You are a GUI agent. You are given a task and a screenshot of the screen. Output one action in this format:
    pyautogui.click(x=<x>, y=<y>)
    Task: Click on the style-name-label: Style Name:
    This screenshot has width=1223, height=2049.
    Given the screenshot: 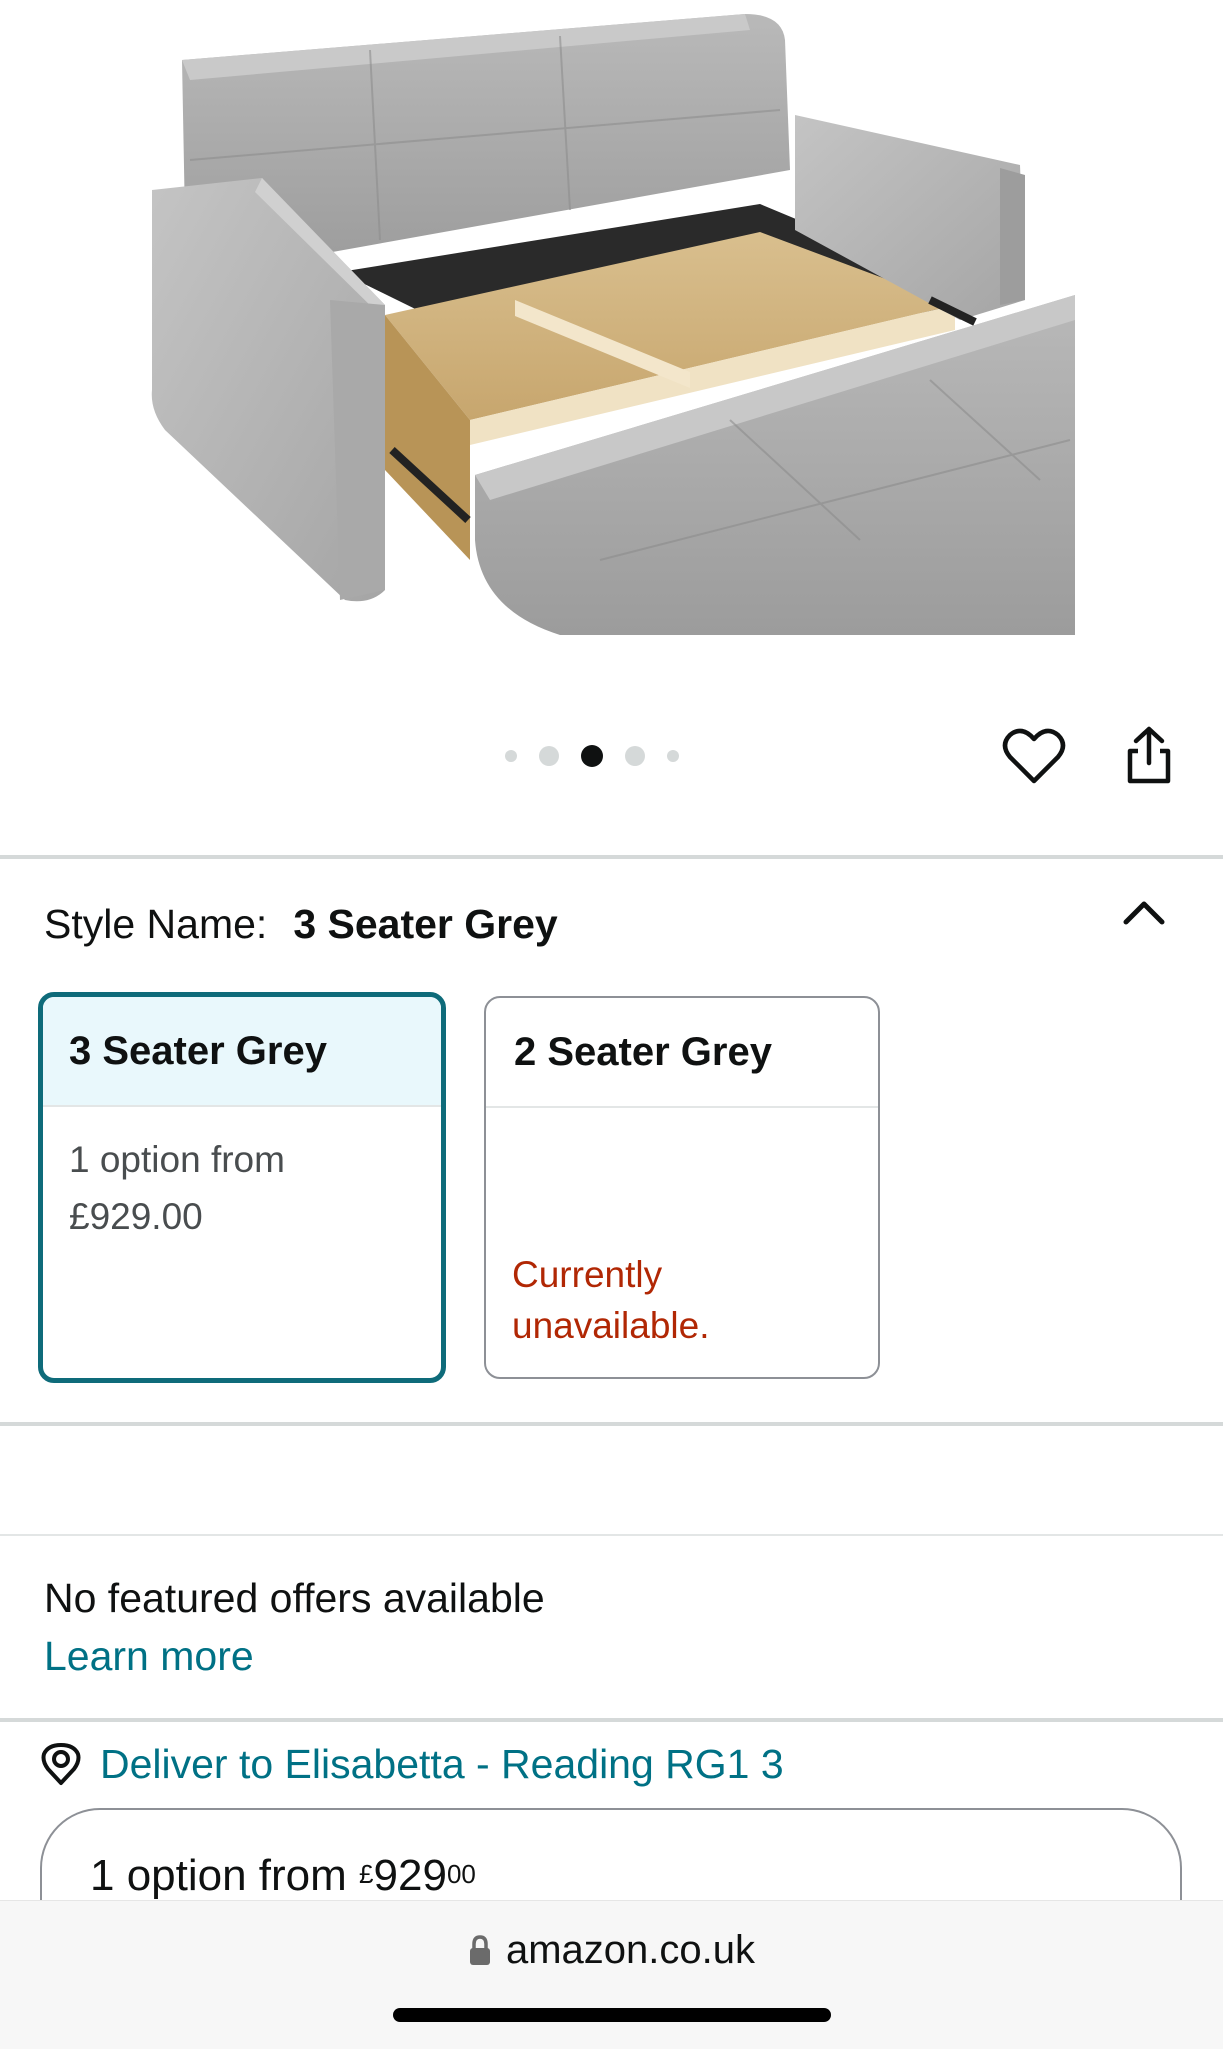 What is the action you would take?
    pyautogui.click(x=156, y=924)
    